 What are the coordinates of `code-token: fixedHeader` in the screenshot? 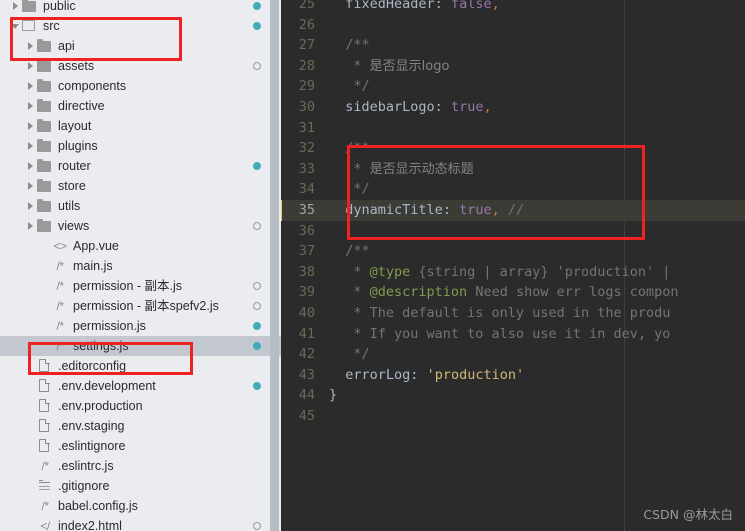 It's located at (390, 6).